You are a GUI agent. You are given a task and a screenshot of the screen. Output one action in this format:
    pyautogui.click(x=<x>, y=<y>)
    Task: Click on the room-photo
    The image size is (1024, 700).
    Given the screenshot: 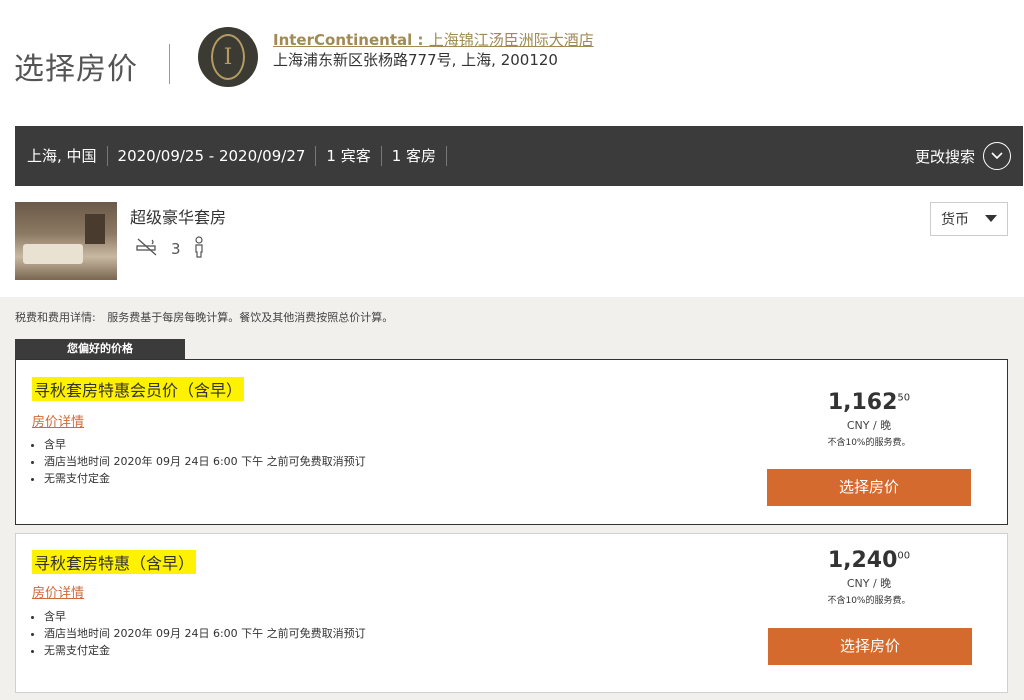 What is the action you would take?
    pyautogui.click(x=66, y=241)
    